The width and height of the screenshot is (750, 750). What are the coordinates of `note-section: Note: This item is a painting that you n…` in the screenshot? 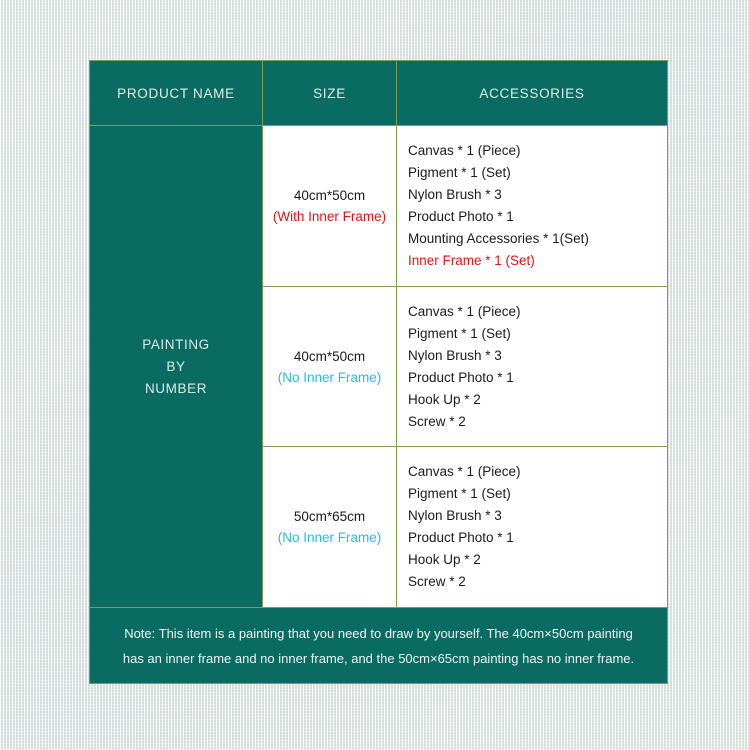 It's located at (378, 645).